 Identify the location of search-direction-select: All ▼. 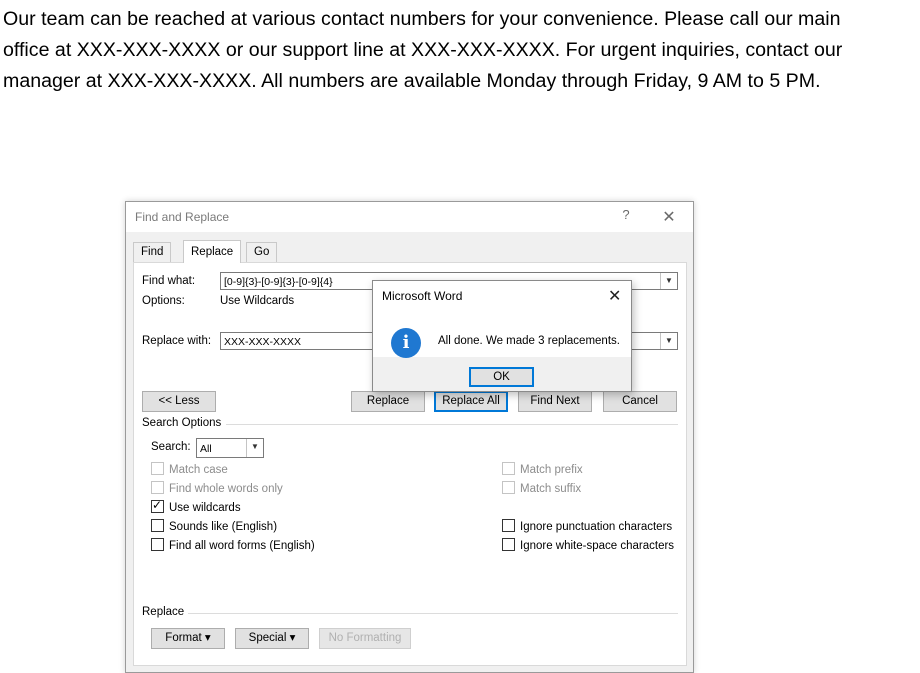
(230, 448).